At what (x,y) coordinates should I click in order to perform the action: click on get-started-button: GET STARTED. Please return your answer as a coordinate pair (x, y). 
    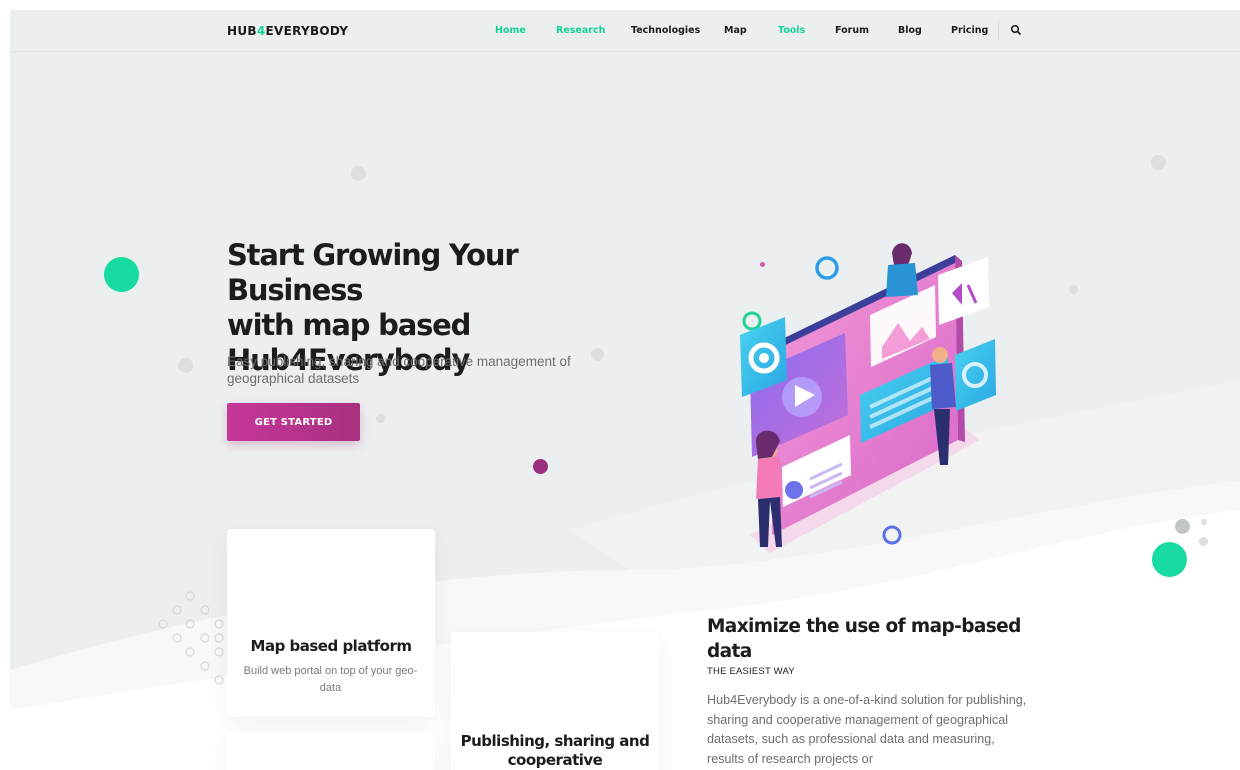
    Looking at the image, I should click on (293, 422).